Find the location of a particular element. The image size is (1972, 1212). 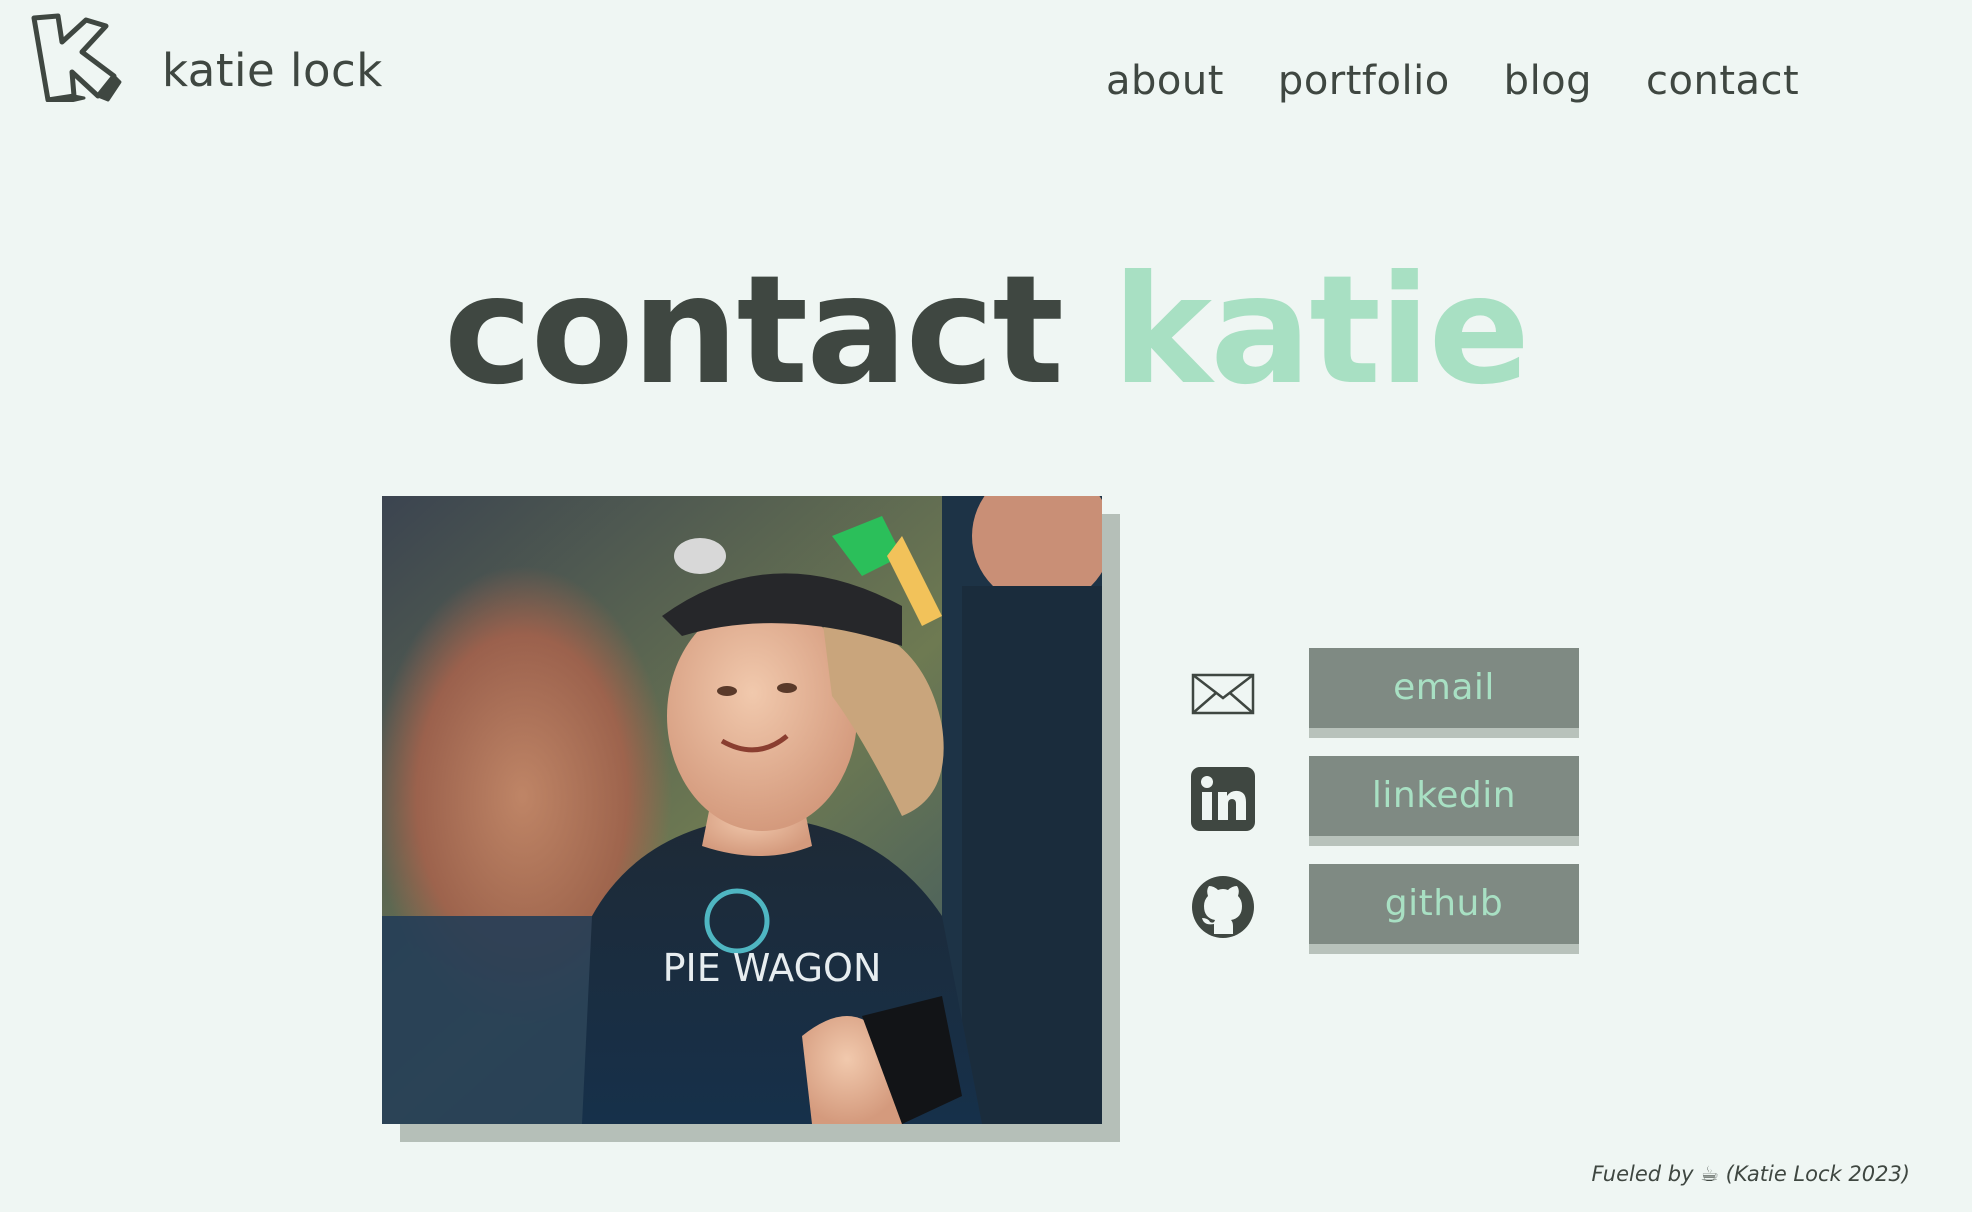

site-name: katie lock is located at coordinates (272, 70).